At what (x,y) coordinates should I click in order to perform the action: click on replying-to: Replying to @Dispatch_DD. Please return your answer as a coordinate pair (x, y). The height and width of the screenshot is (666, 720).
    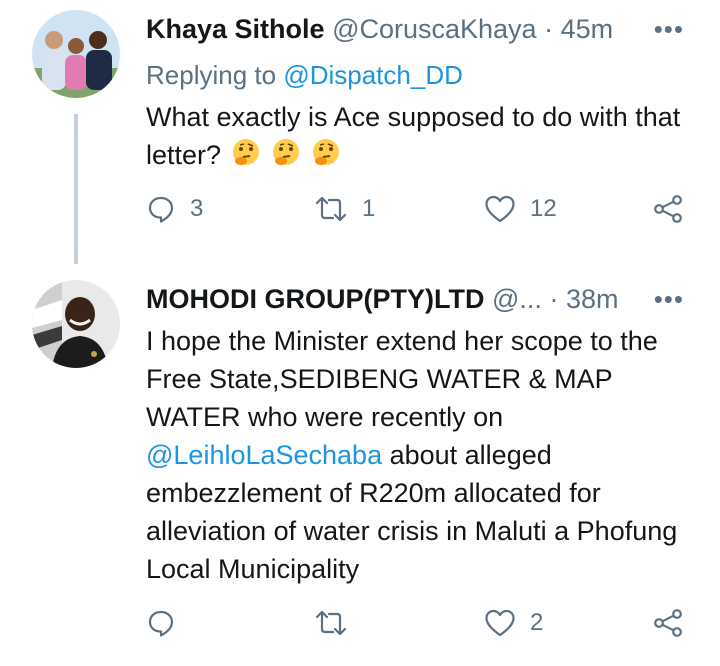
    Looking at the image, I should click on (304, 75).